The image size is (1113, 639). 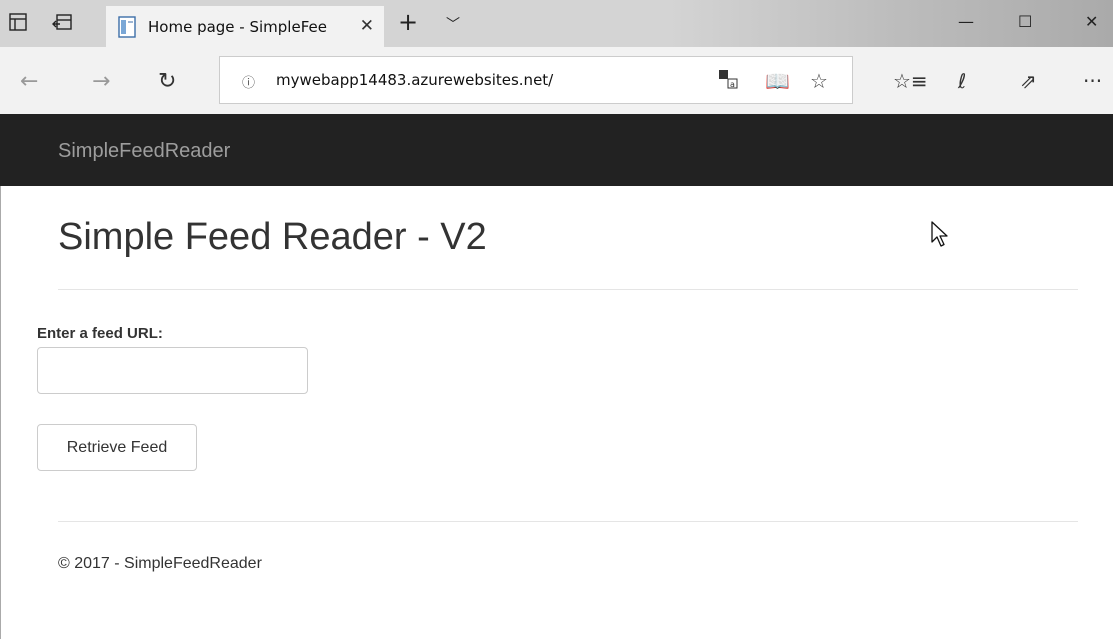 What do you see at coordinates (100, 333) in the screenshot?
I see `feed-url-label: Enter a feed URL:` at bounding box center [100, 333].